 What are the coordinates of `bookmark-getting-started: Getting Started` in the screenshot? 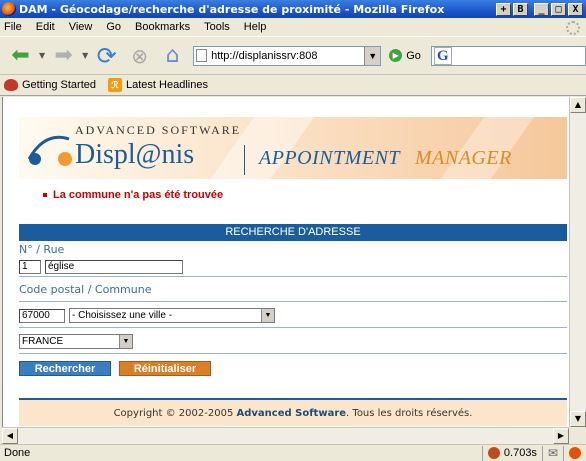 It's located at (50, 85).